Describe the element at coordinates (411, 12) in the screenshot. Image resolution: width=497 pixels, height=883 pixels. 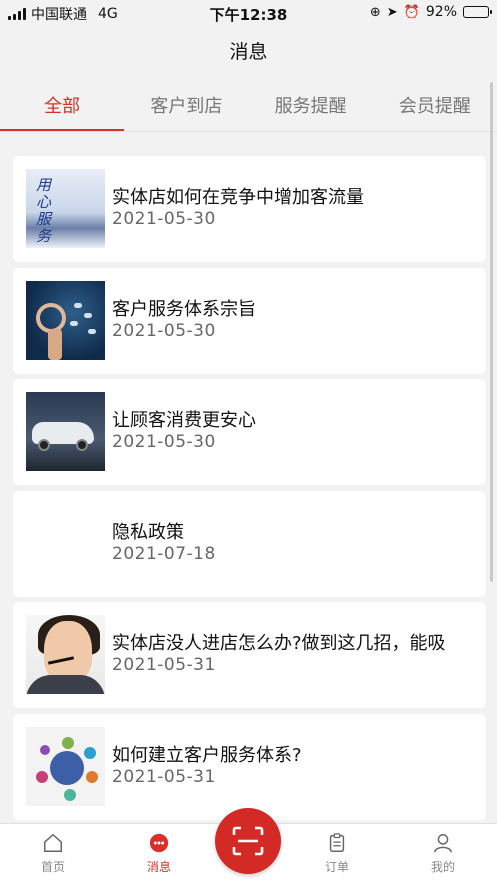
I see `alarm-icon: ⏰` at that location.